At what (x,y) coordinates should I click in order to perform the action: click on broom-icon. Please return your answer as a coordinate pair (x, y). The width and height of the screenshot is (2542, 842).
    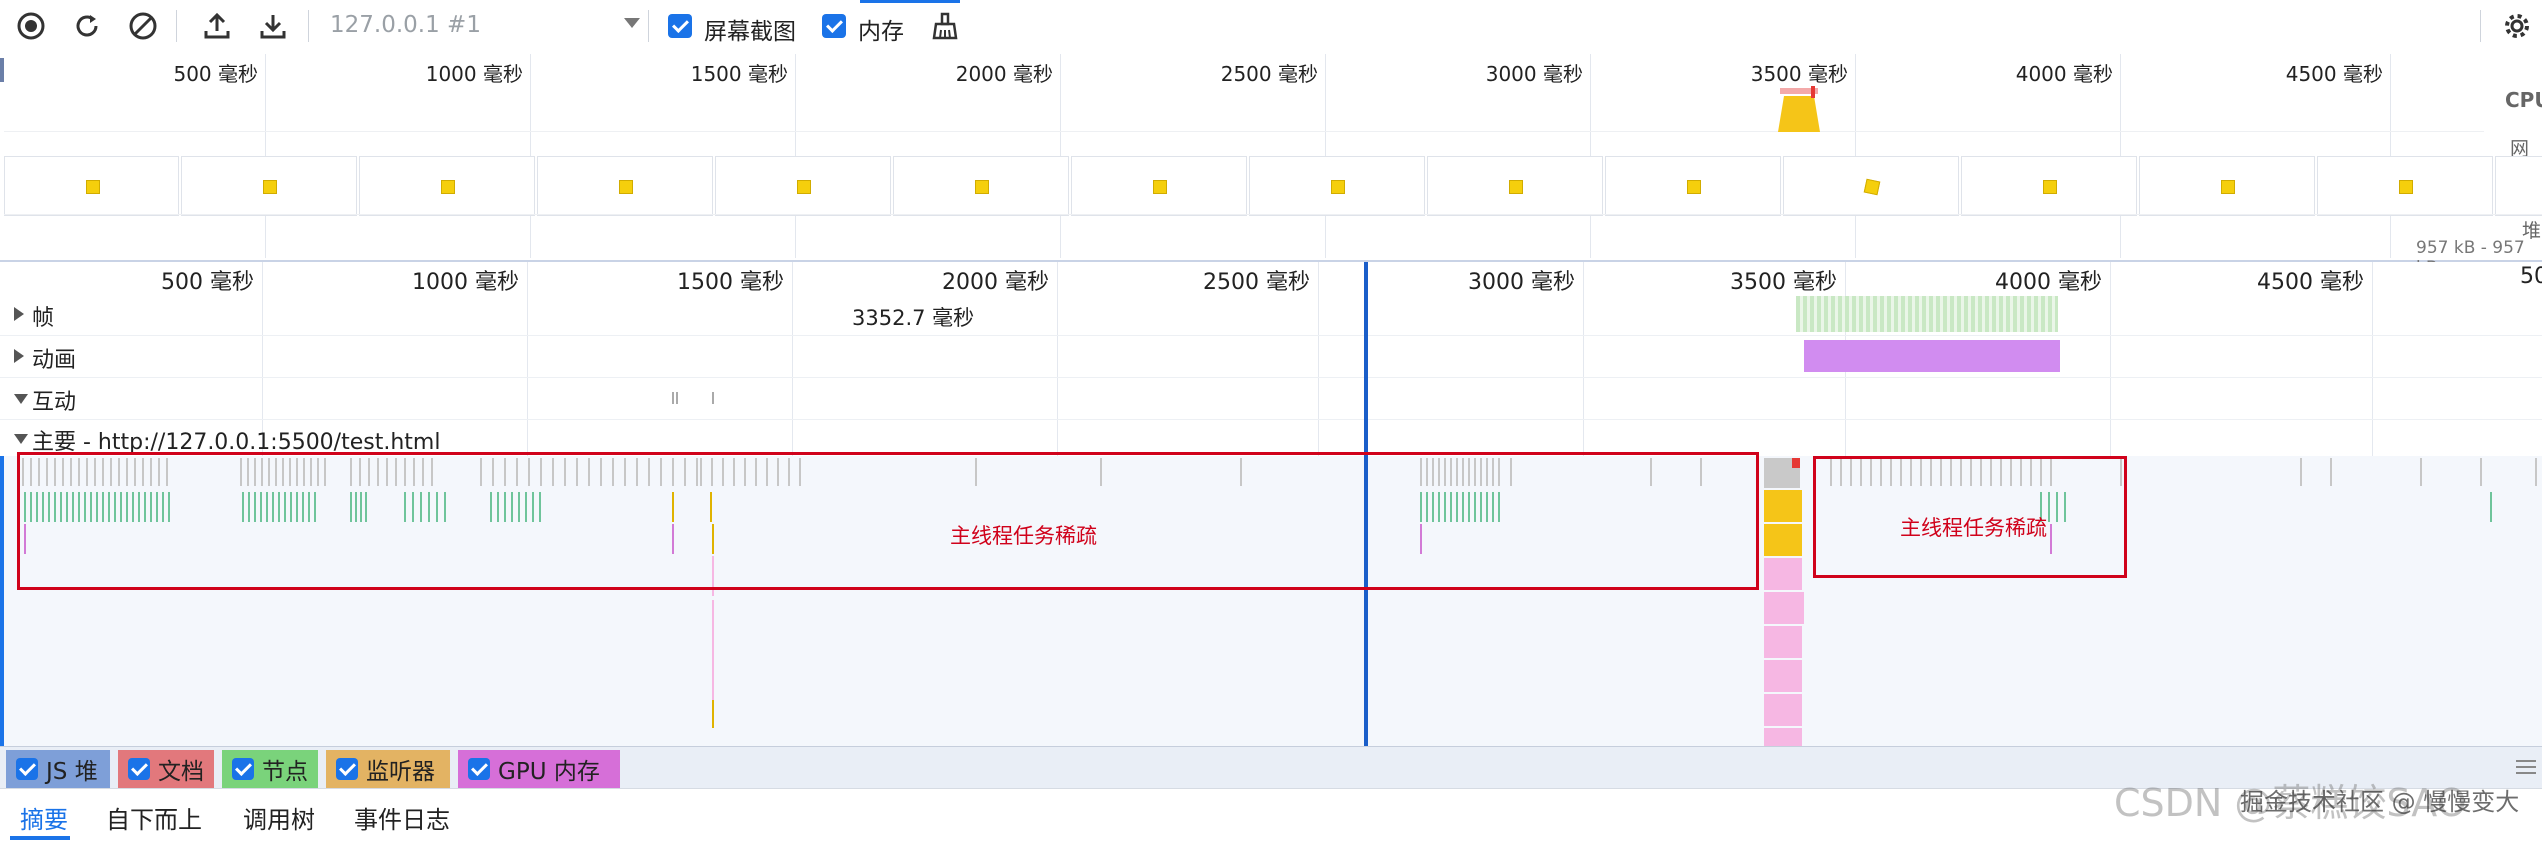
    Looking at the image, I should click on (945, 26).